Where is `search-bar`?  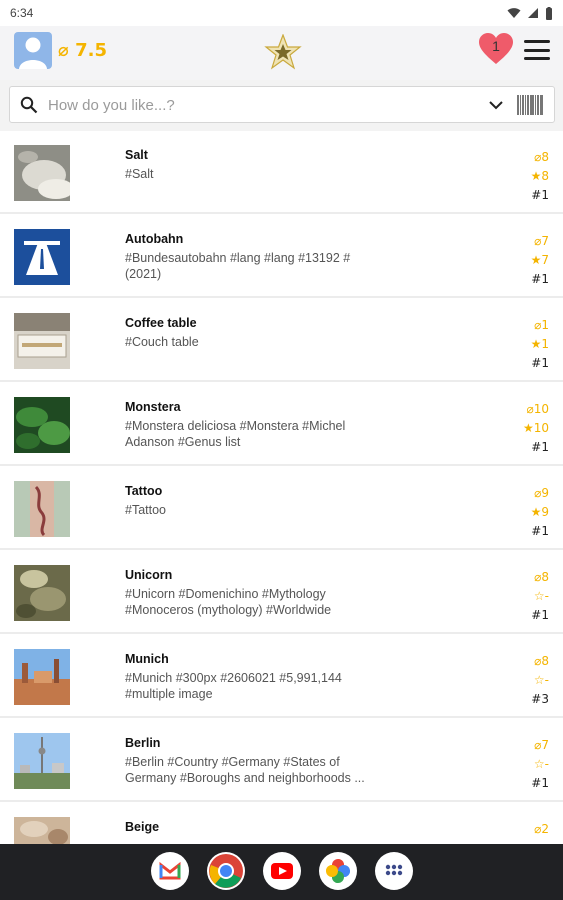 search-bar is located at coordinates (282, 104).